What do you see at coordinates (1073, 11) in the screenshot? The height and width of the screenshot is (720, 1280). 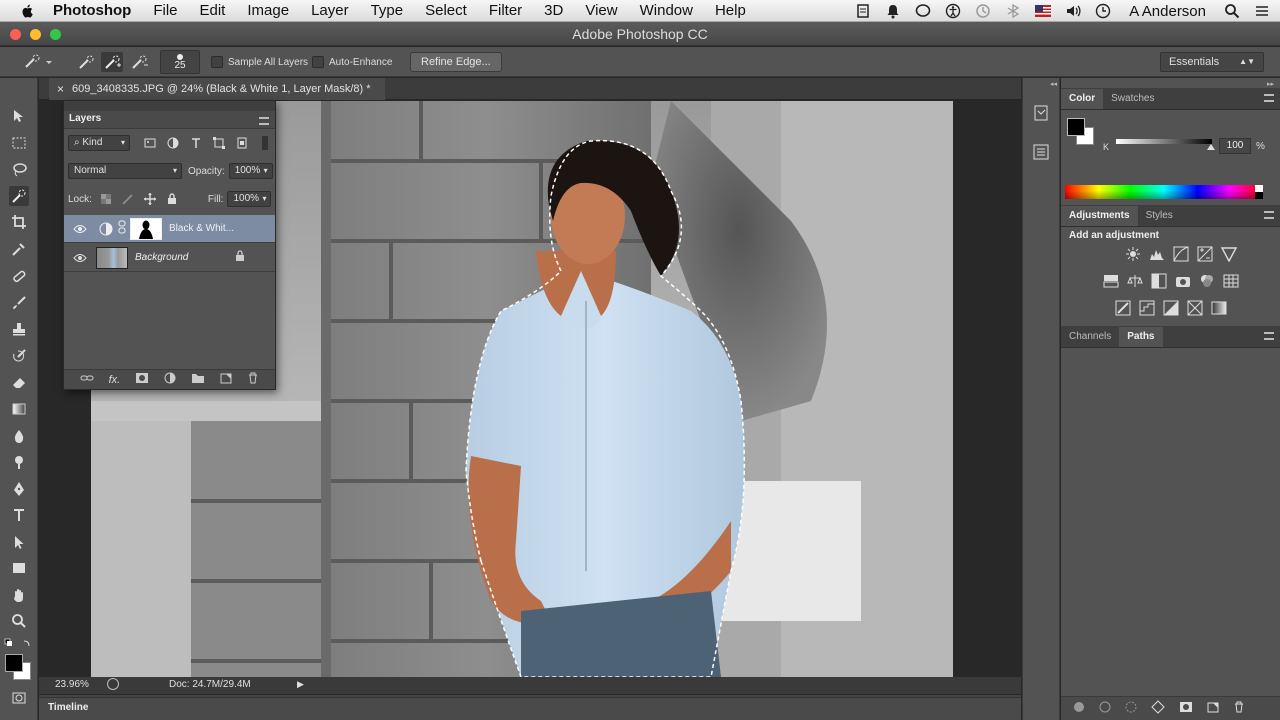 I see `volume-icon` at bounding box center [1073, 11].